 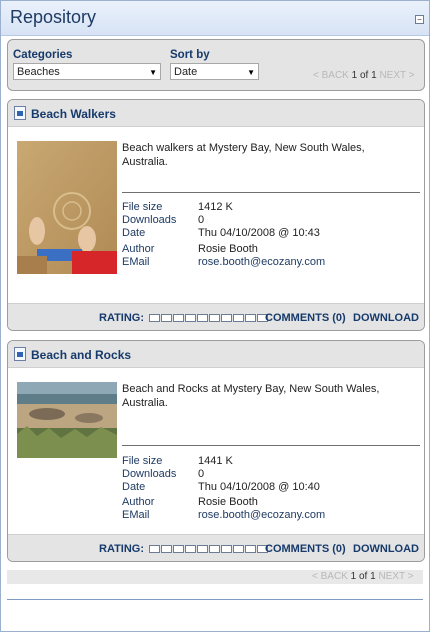 I want to click on pager-top: < BACK 1 of 1 NEXT >, so click(x=364, y=75).